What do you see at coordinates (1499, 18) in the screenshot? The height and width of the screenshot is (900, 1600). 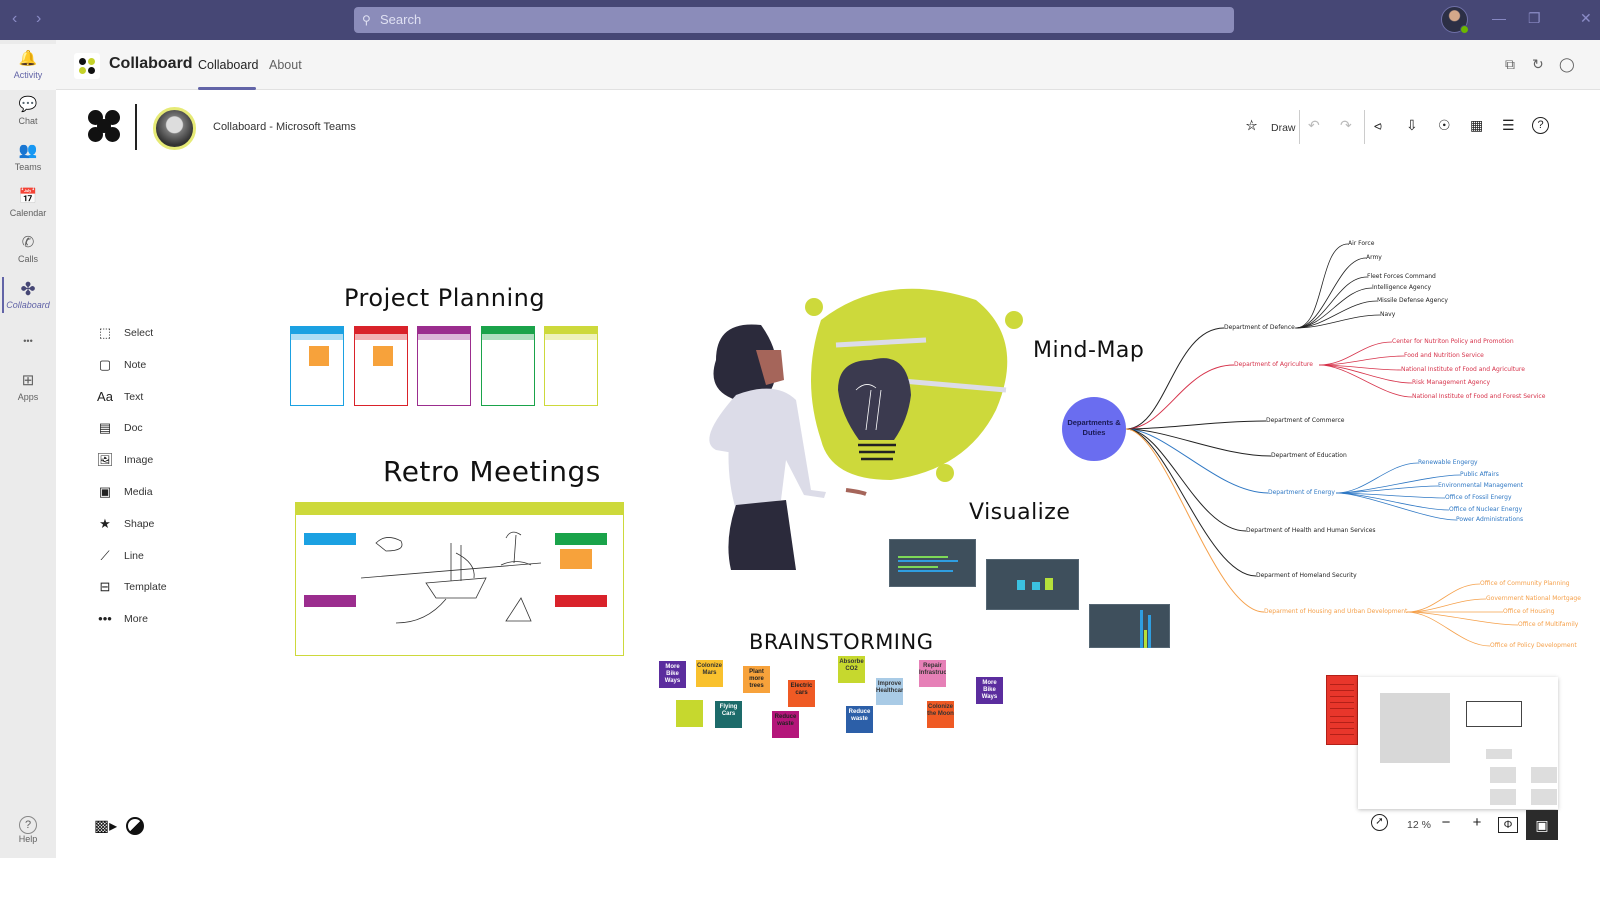 I see `minimize-icon: —` at bounding box center [1499, 18].